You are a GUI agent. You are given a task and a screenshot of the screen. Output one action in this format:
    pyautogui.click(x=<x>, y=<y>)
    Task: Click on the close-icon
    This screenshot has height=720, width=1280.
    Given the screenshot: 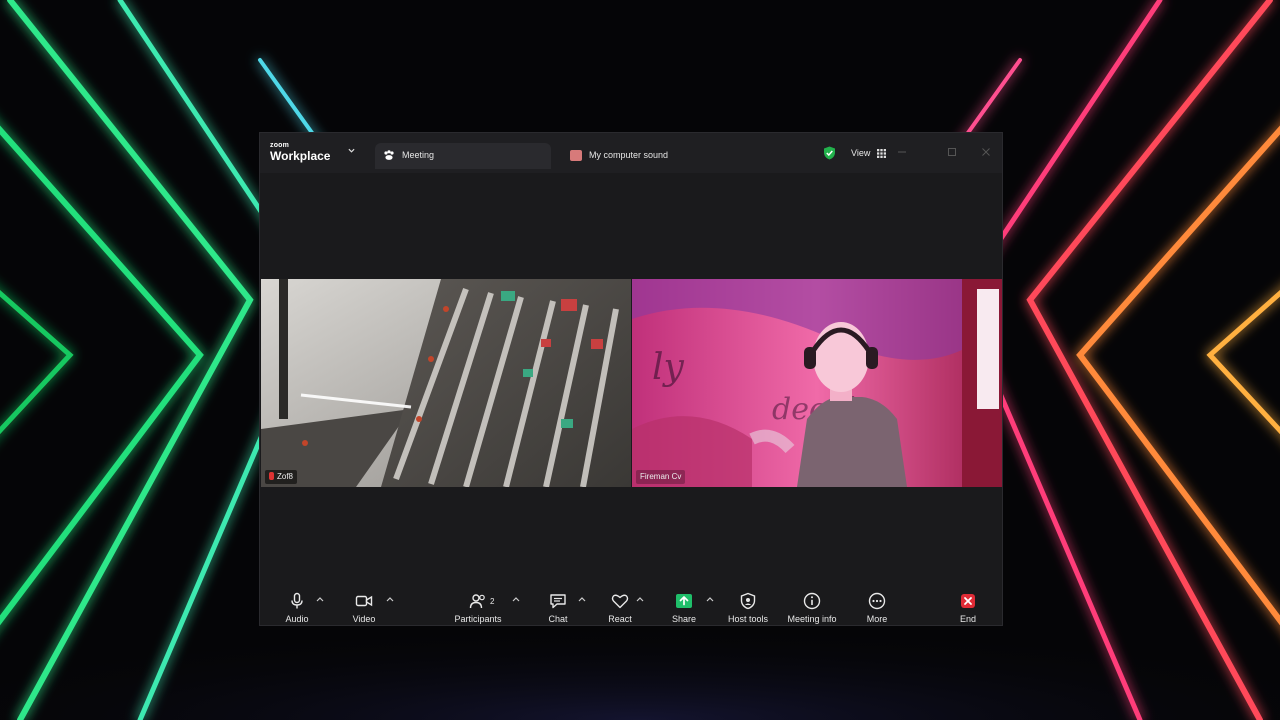 What is the action you would take?
    pyautogui.click(x=986, y=152)
    